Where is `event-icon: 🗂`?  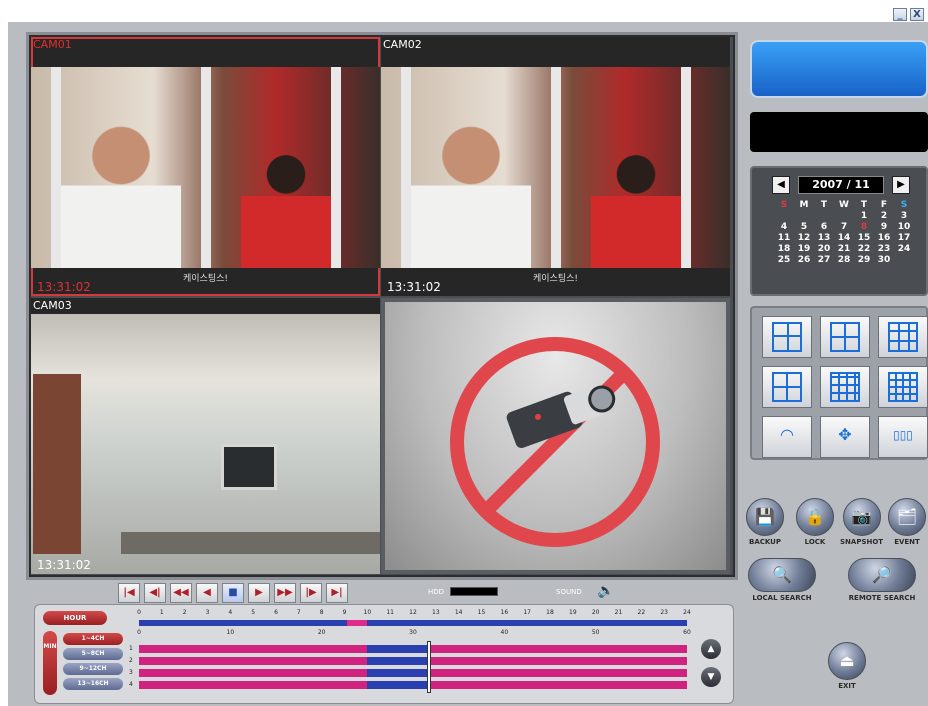
event-icon: 🗂 is located at coordinates (907, 517).